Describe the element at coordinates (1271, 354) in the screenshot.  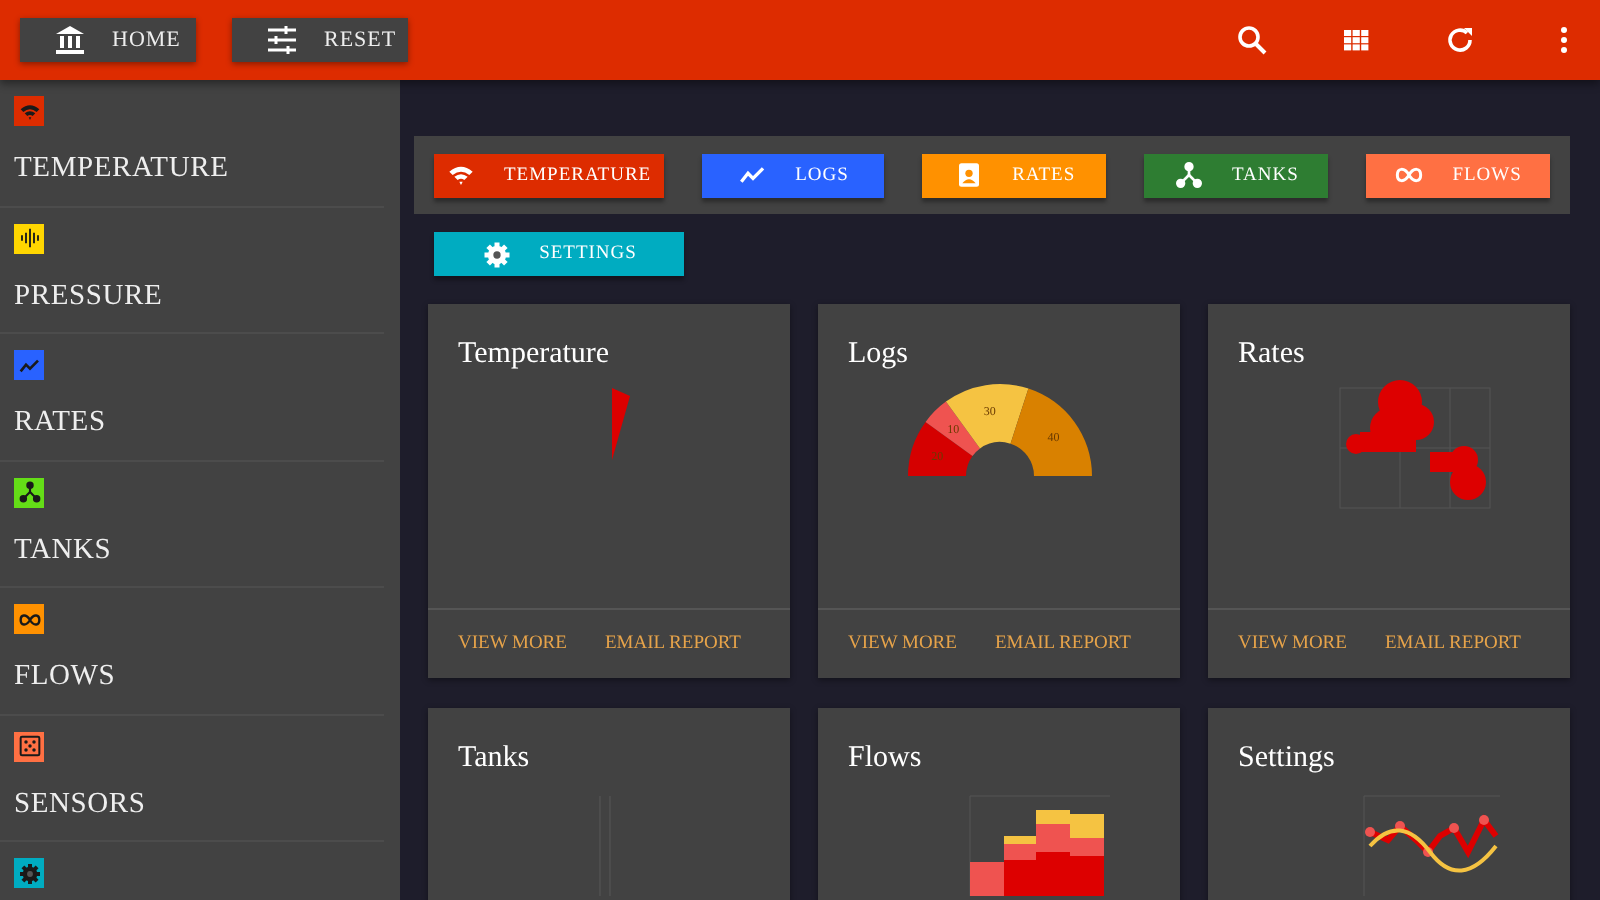
I see `card-title: Rates` at that location.